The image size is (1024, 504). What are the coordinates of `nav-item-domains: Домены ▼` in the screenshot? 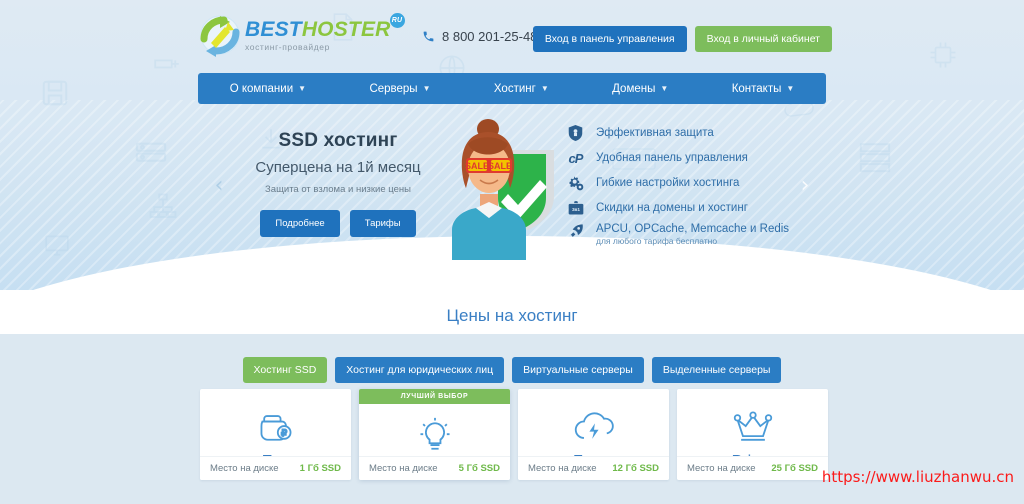 It's located at (640, 89).